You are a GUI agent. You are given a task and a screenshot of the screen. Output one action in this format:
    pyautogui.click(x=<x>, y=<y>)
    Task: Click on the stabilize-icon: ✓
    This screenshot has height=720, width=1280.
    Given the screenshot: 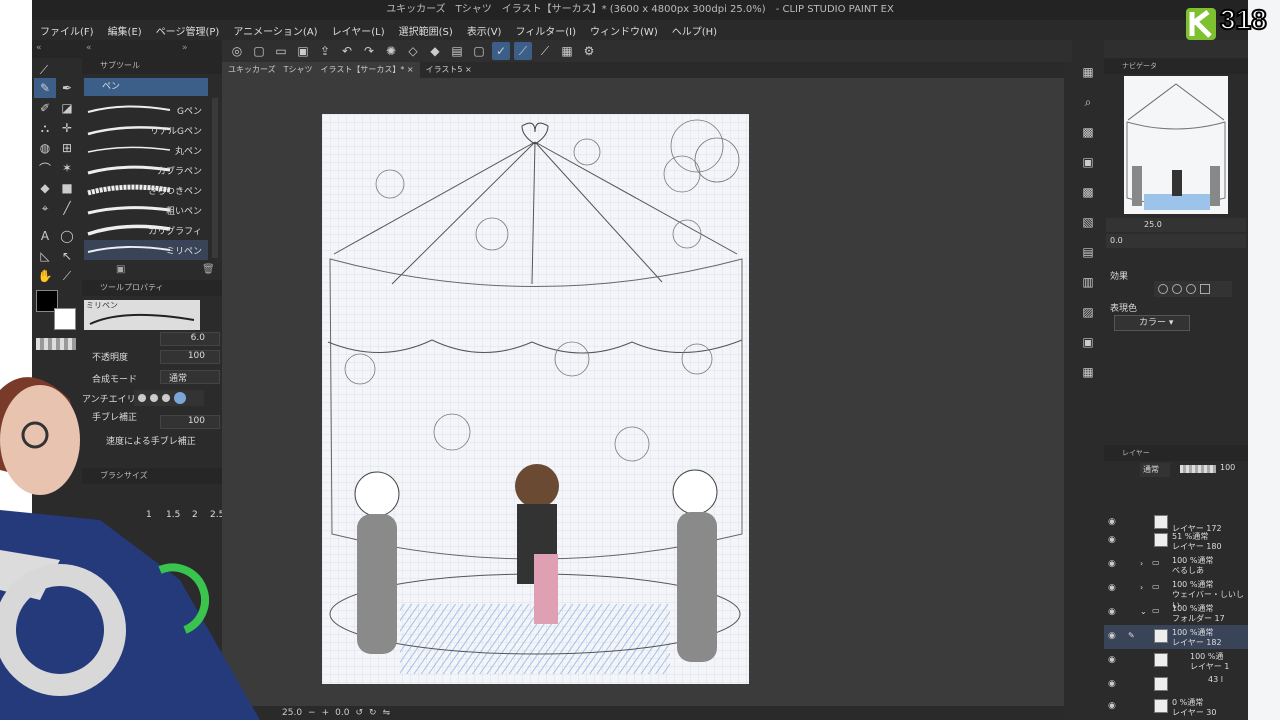 What is the action you would take?
    pyautogui.click(x=501, y=51)
    